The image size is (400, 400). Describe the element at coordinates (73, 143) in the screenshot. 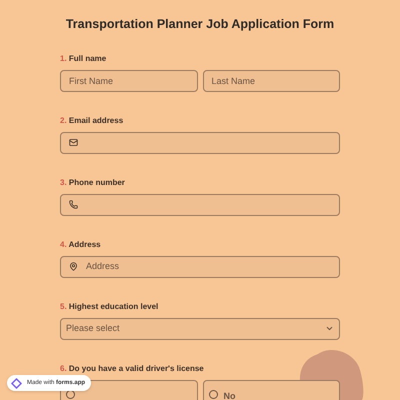

I see `mail-icon` at that location.